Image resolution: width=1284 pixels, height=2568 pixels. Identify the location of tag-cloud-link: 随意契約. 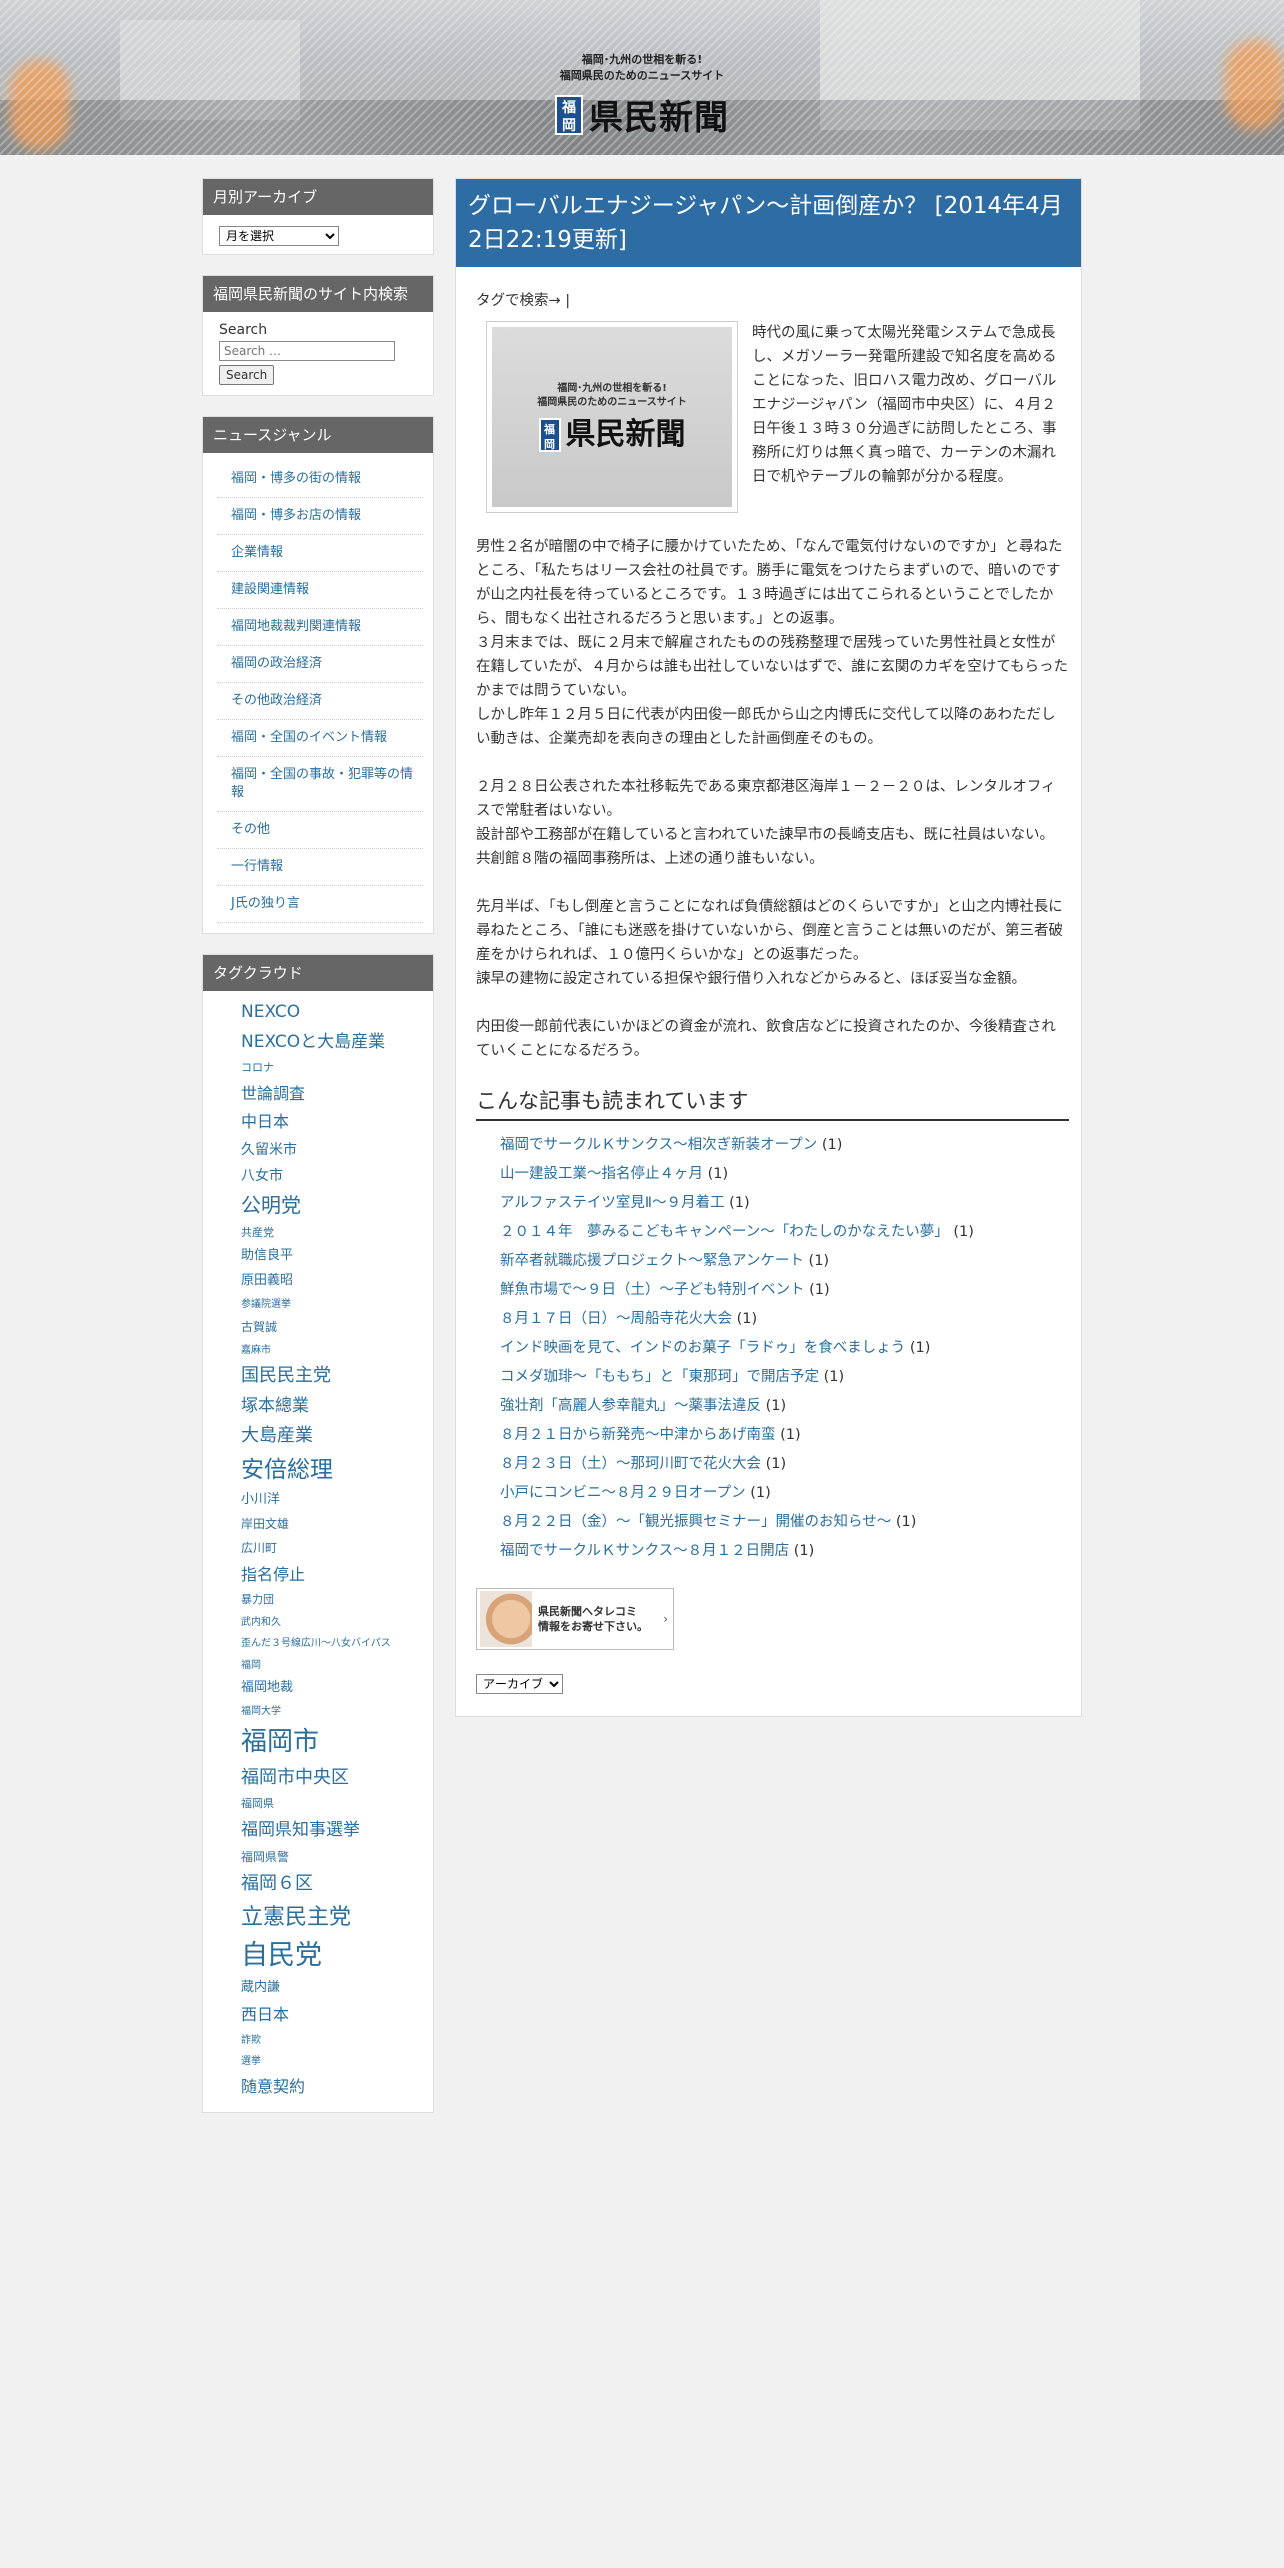
(332, 2086).